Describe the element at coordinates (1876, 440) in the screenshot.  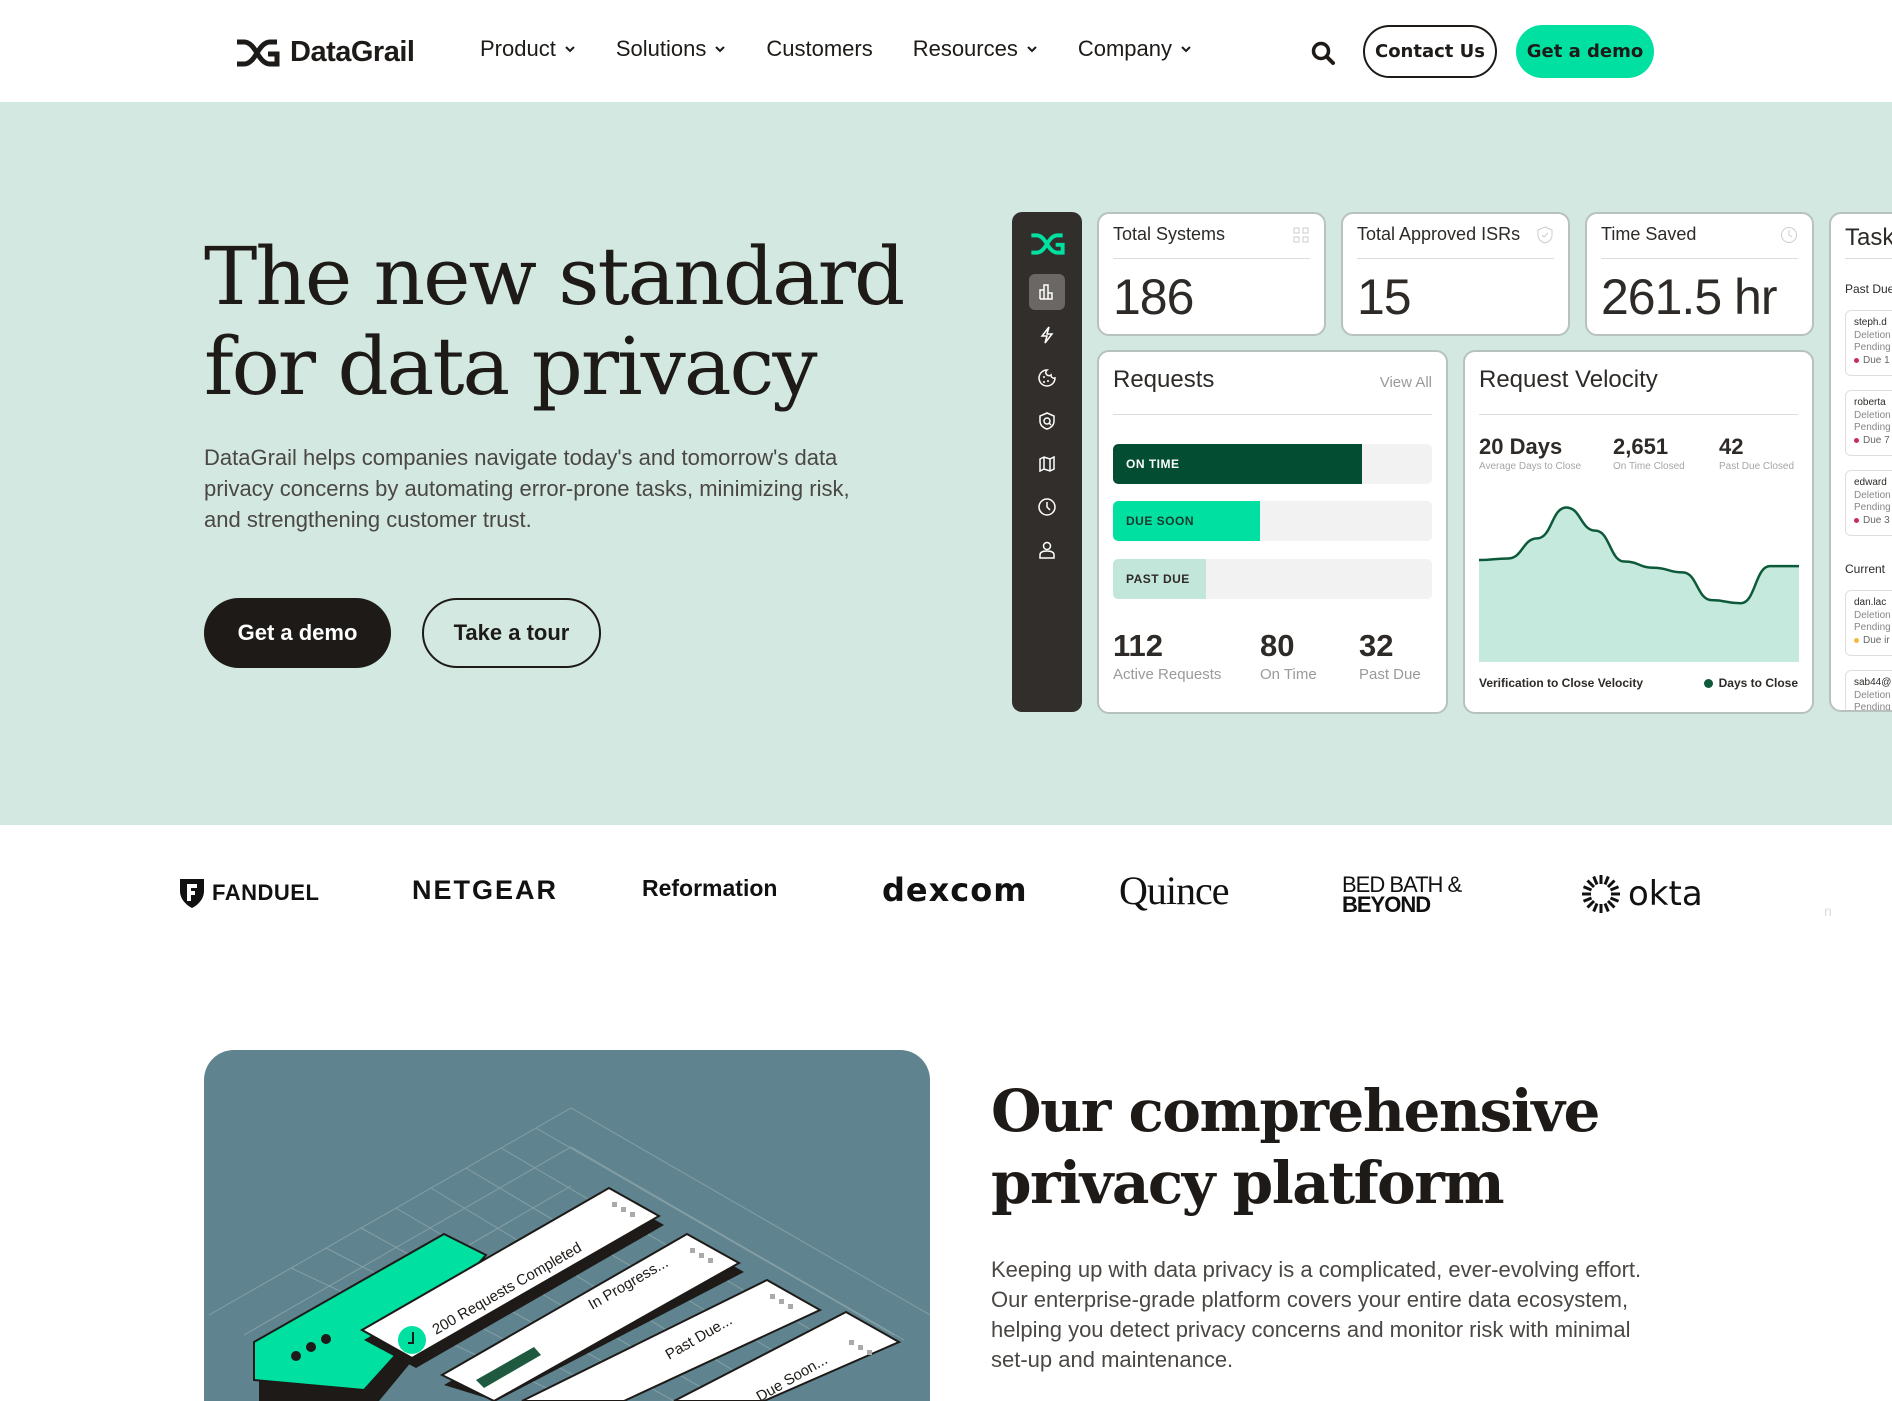
I see `task-due-text: Due 7` at that location.